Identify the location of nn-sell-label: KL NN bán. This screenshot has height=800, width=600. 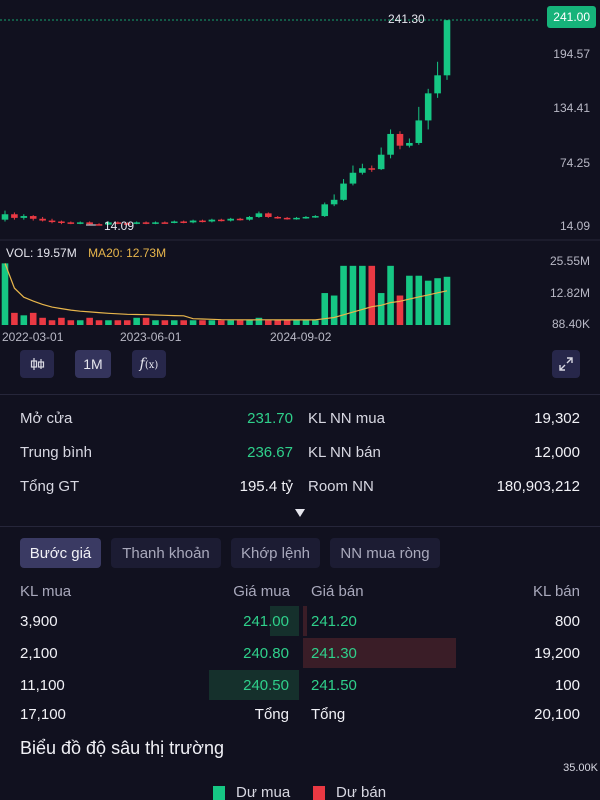
(344, 452).